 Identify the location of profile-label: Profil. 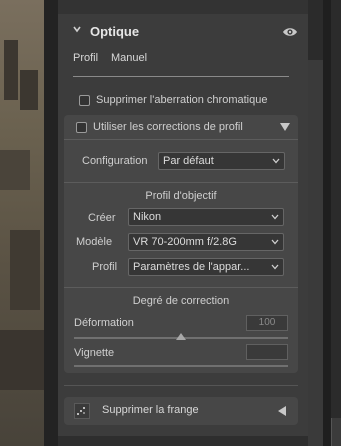
(105, 267).